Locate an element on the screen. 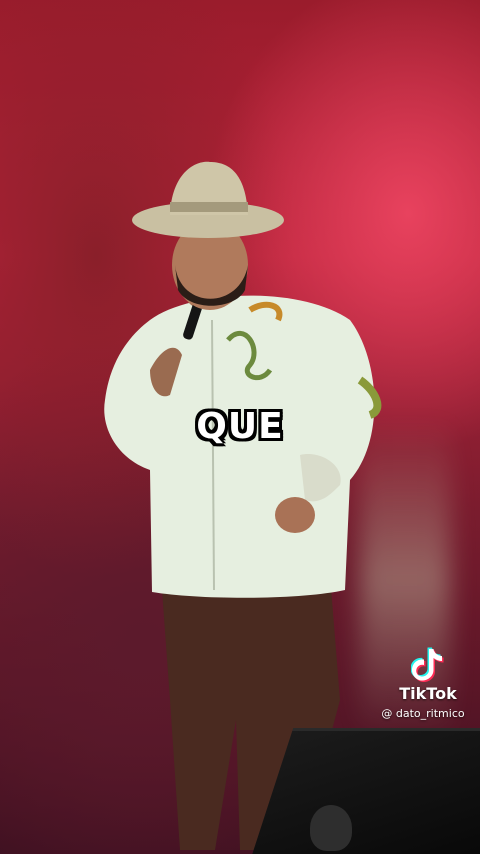 The width and height of the screenshot is (480, 854). caption-text: QUE is located at coordinates (240, 426).